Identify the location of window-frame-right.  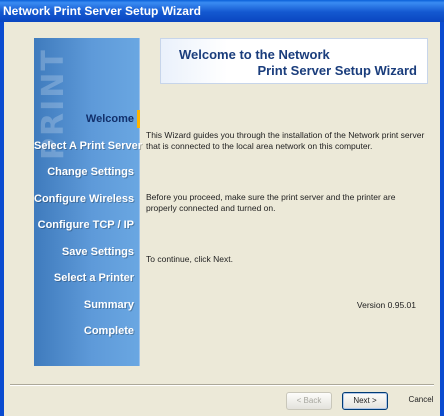
(442, 219).